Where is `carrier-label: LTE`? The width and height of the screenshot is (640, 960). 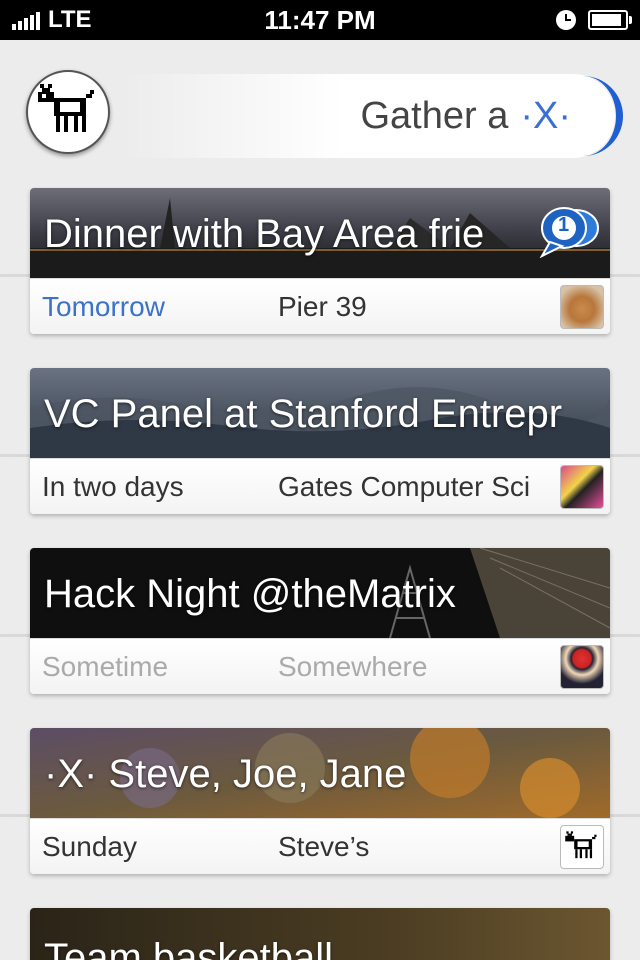 carrier-label: LTE is located at coordinates (70, 19).